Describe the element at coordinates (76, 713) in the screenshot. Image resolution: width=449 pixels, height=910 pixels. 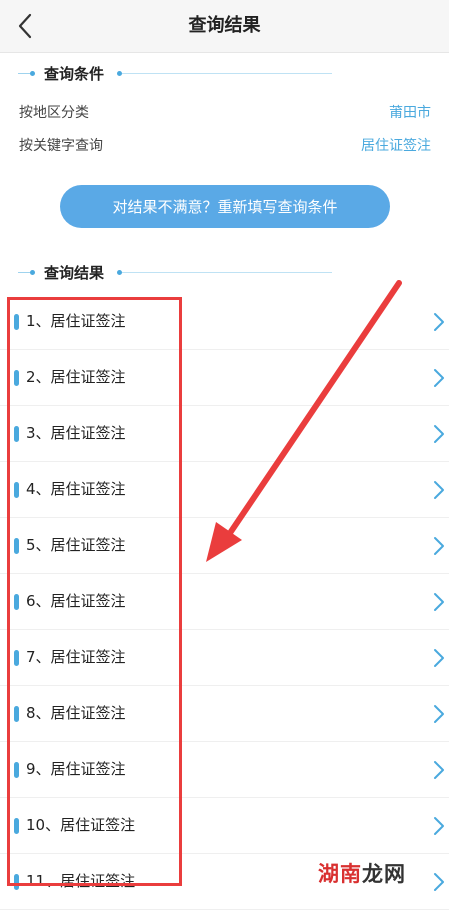
I see `item-label: 8、居住证签注` at that location.